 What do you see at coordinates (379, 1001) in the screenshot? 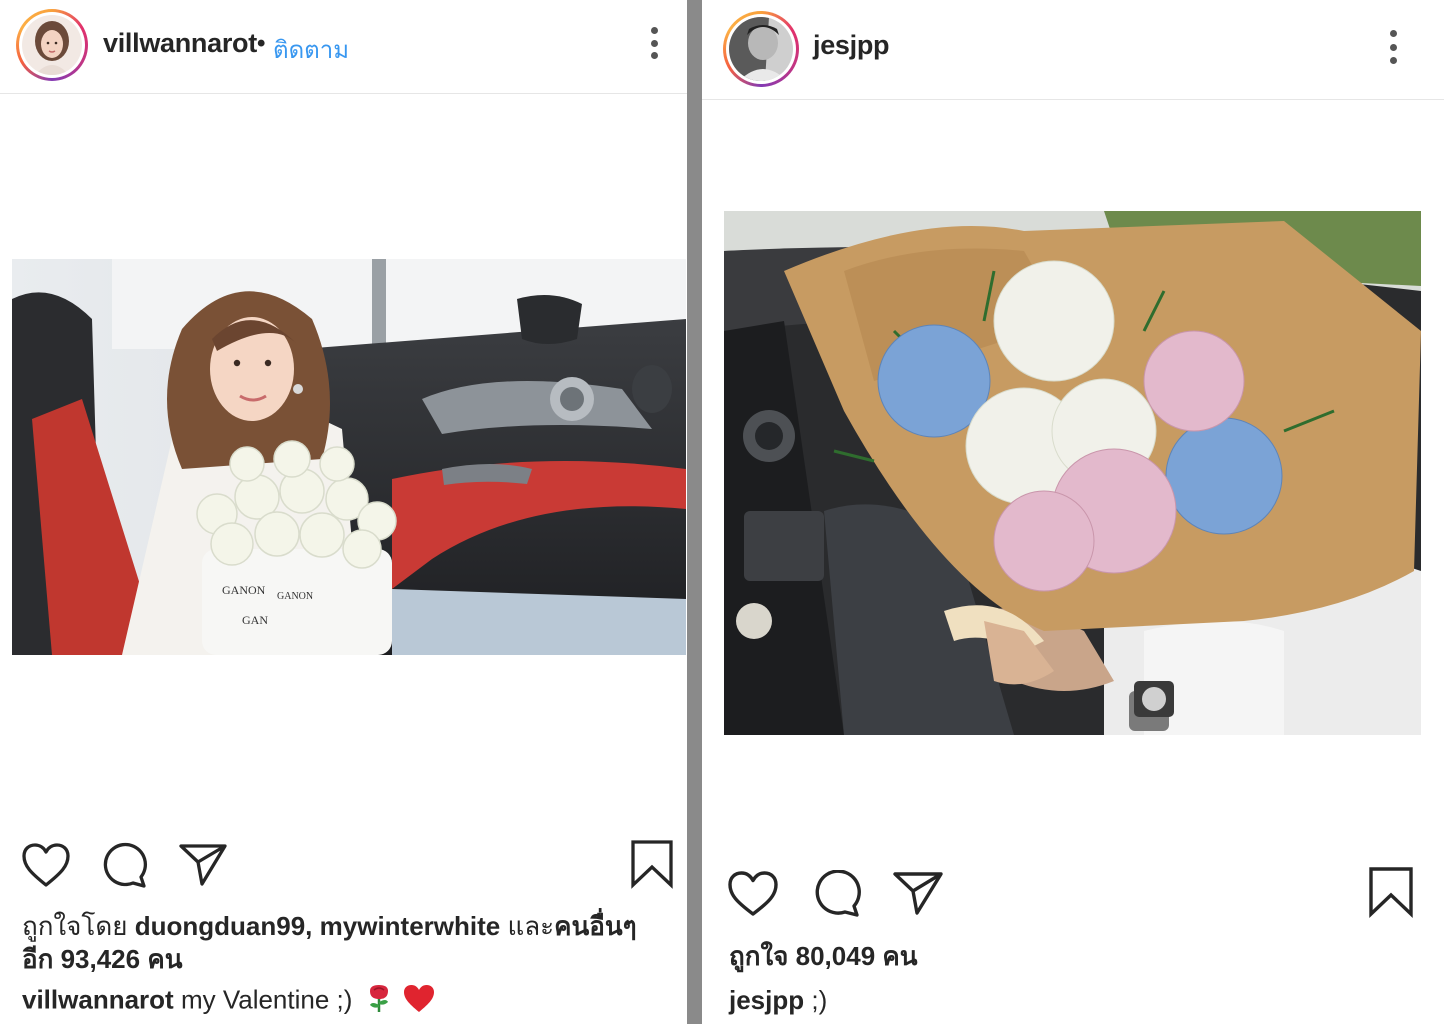
I see `rose-icon` at bounding box center [379, 1001].